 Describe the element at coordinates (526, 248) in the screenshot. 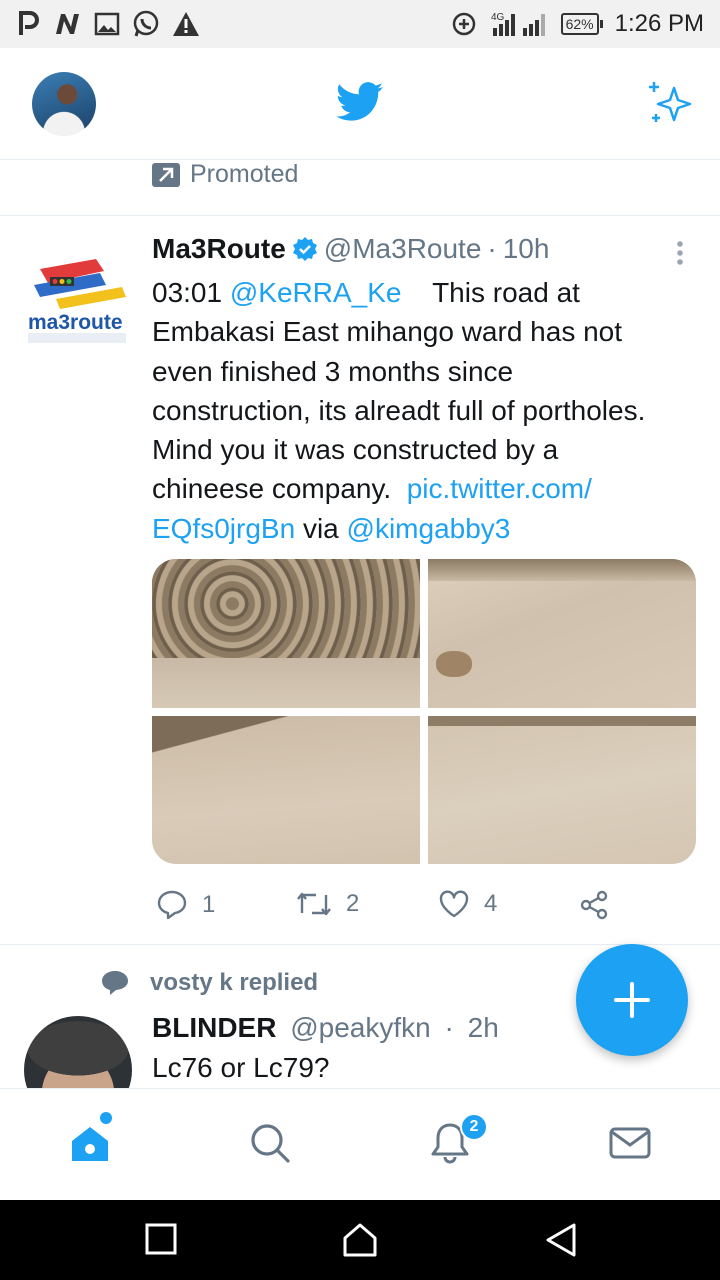

I see `tweet-timestamp: 10h` at that location.